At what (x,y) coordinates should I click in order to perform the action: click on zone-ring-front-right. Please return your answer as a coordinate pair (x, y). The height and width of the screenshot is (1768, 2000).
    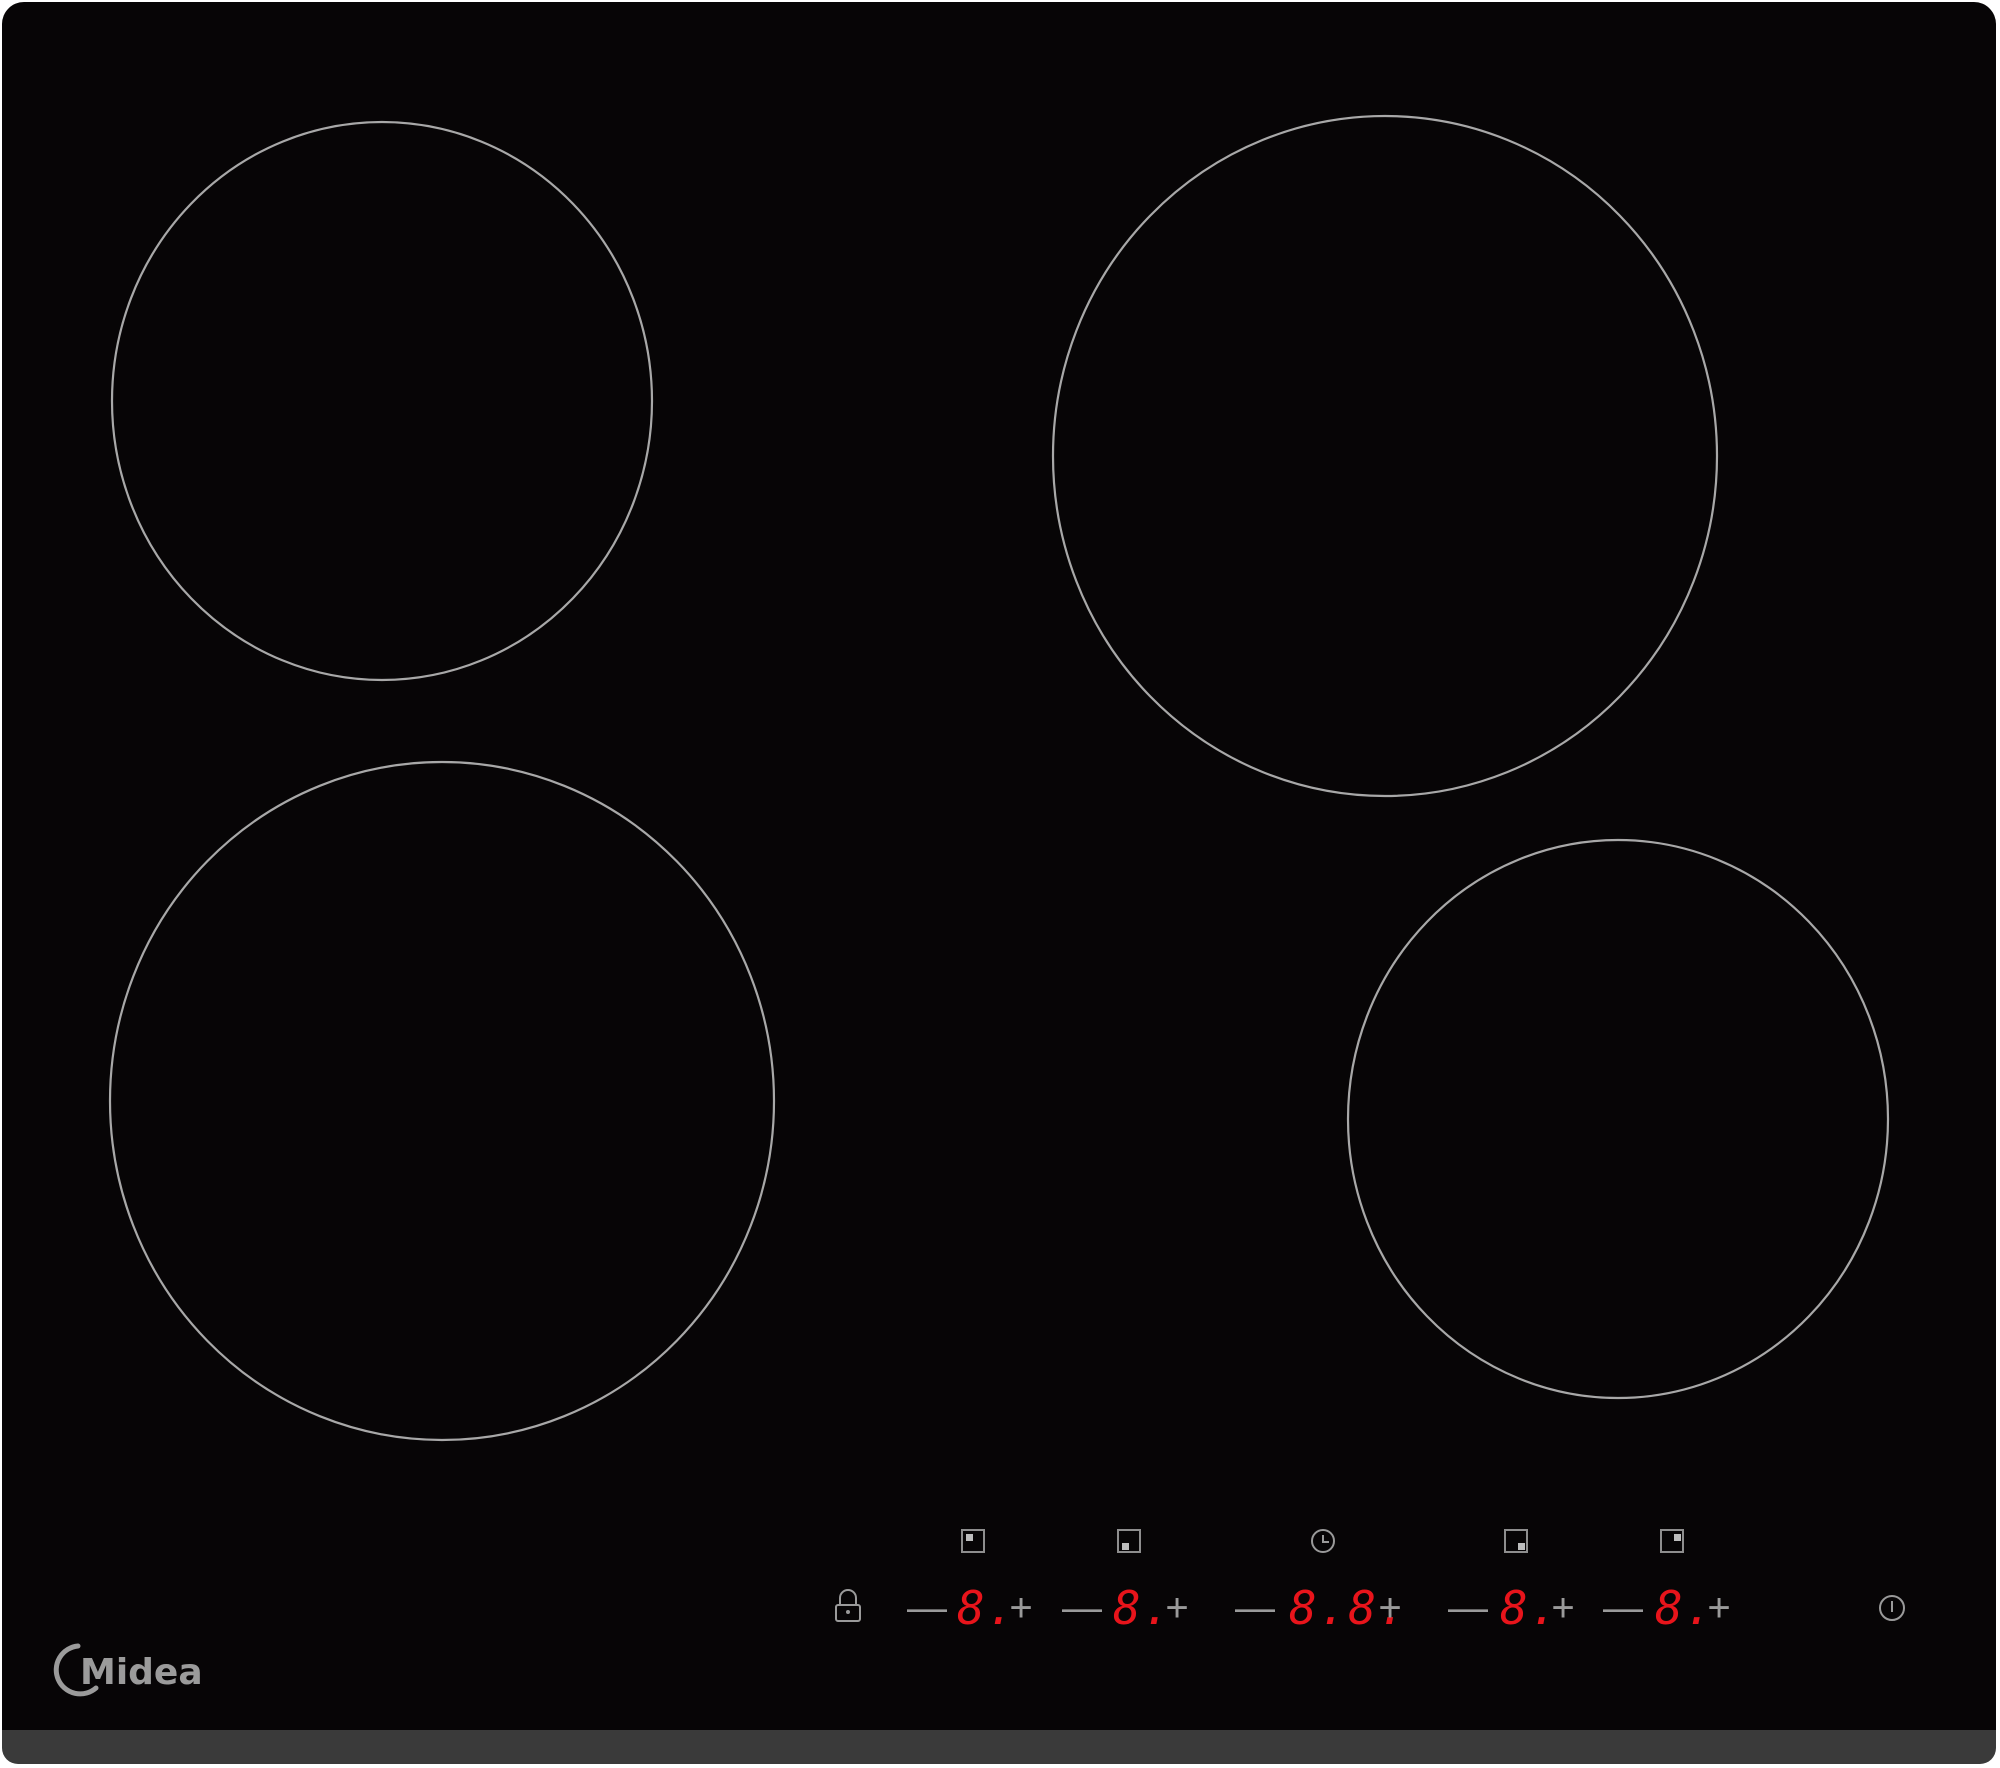
    Looking at the image, I should click on (1618, 1119).